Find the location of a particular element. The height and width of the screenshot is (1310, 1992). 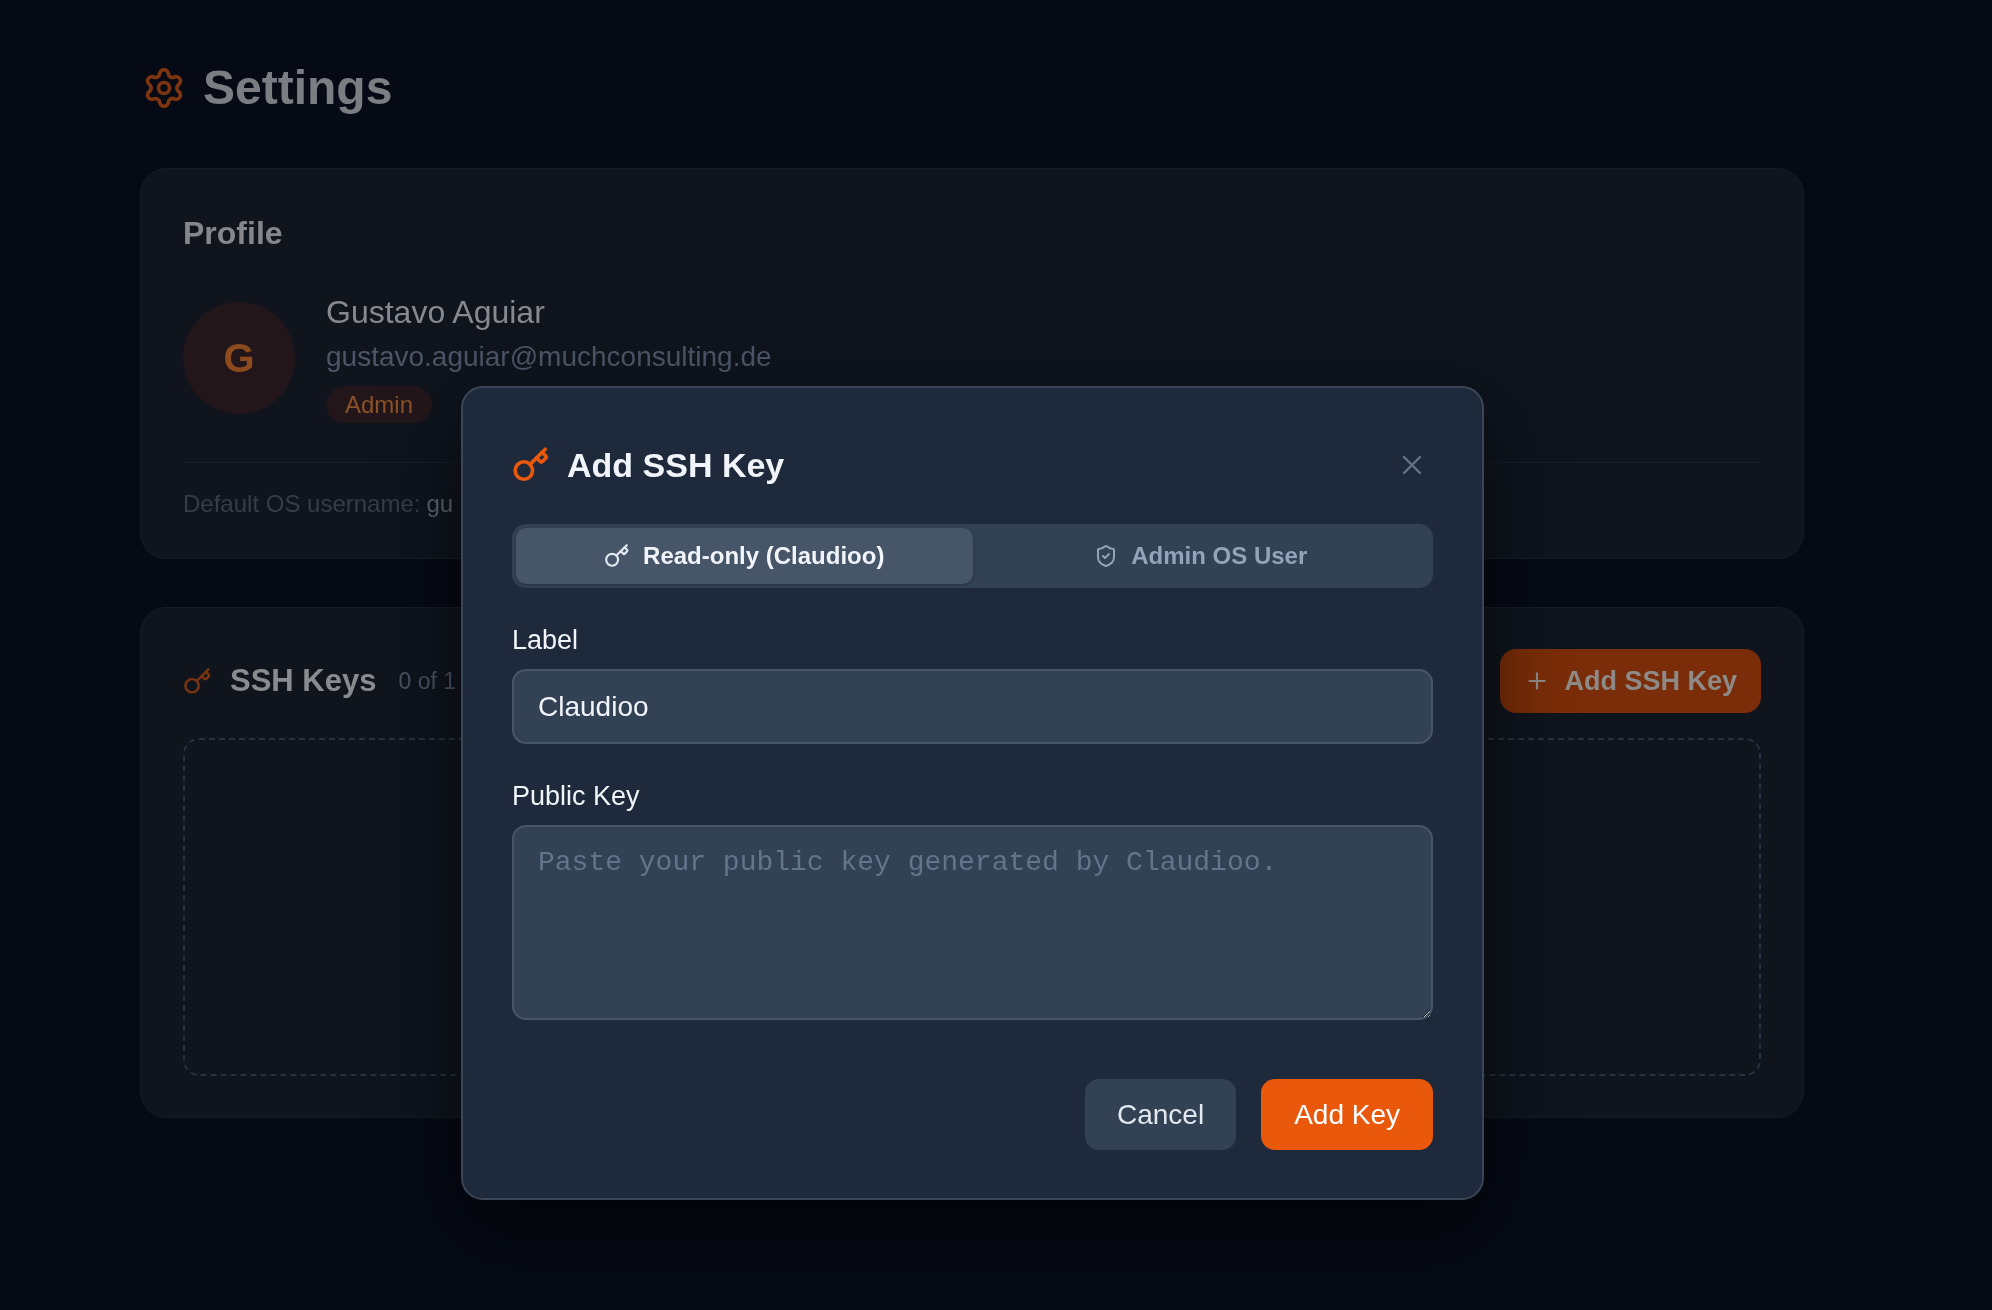

avatar-initial: G is located at coordinates (239, 357).